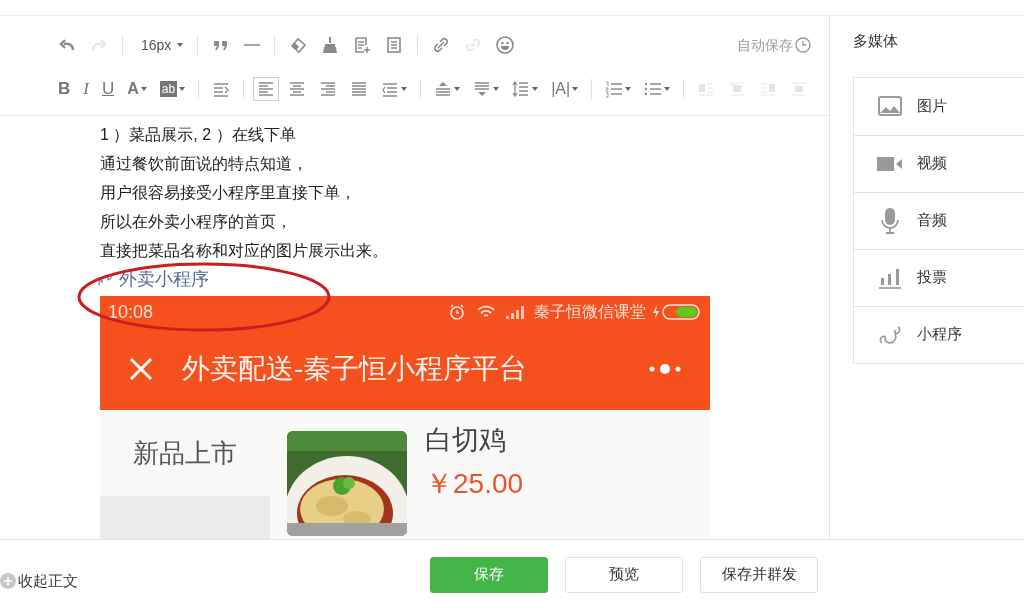 The image size is (1024, 612). Describe the element at coordinates (172, 89) in the screenshot. I see `highlight-button: ab` at that location.